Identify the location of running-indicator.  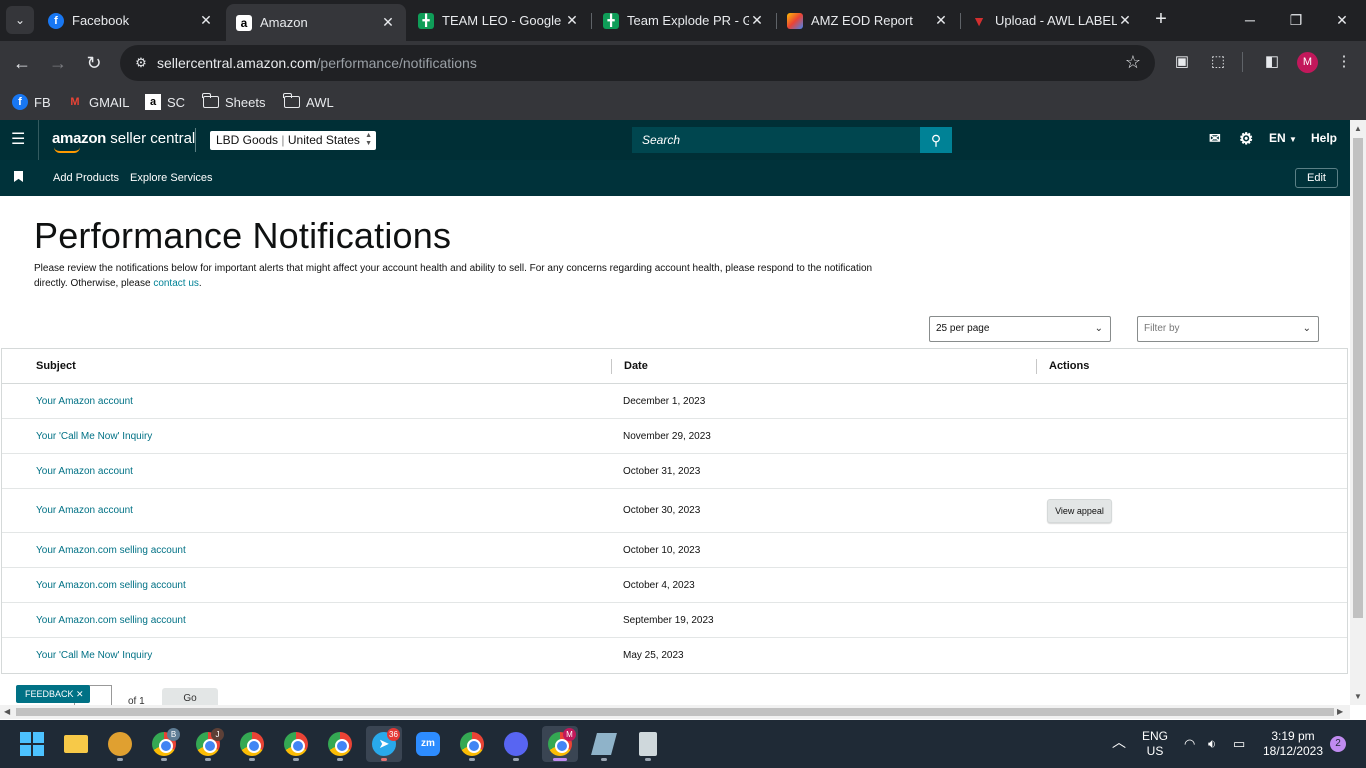
(384, 759).